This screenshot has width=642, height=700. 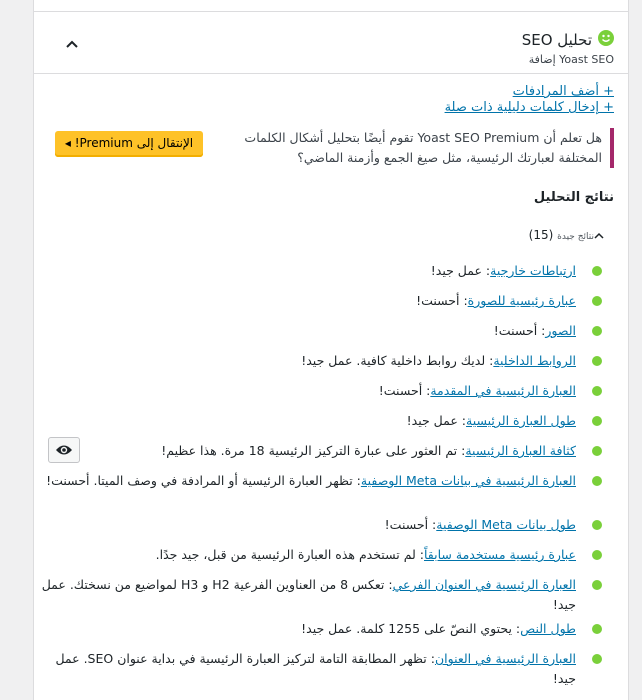 What do you see at coordinates (573, 197) in the screenshot?
I see `analysis-results-title: نتائج التحليل` at bounding box center [573, 197].